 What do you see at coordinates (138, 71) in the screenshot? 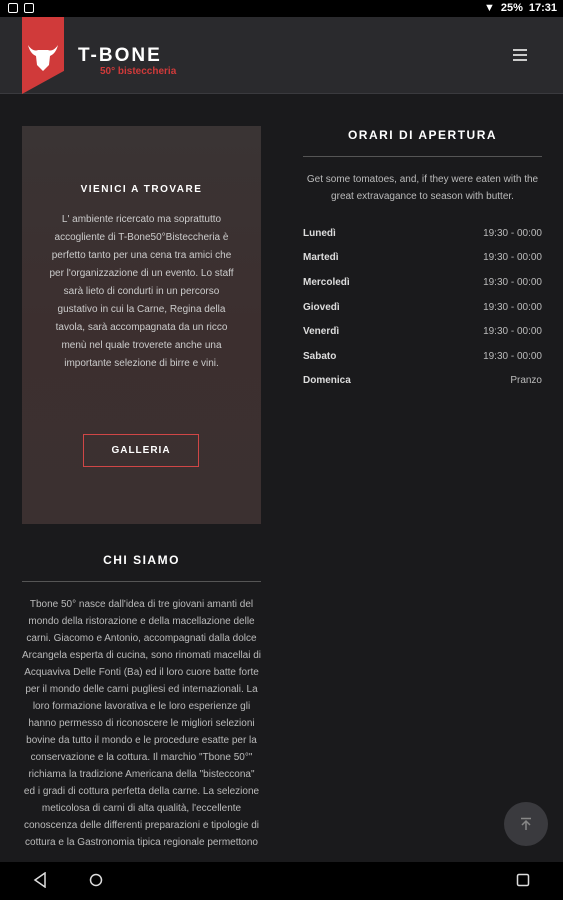
I see `brand-subtitle: 50° bisteccheria` at bounding box center [138, 71].